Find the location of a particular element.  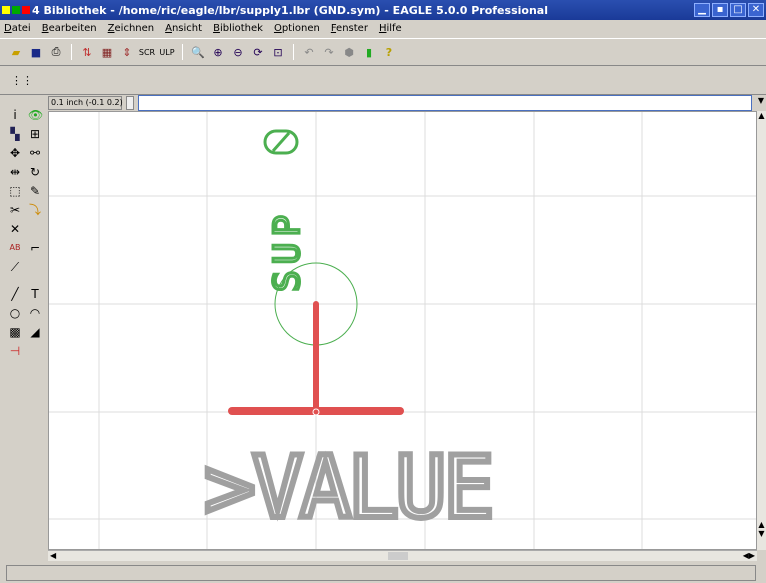

chevron-down-icon: ▼ is located at coordinates (761, 103).